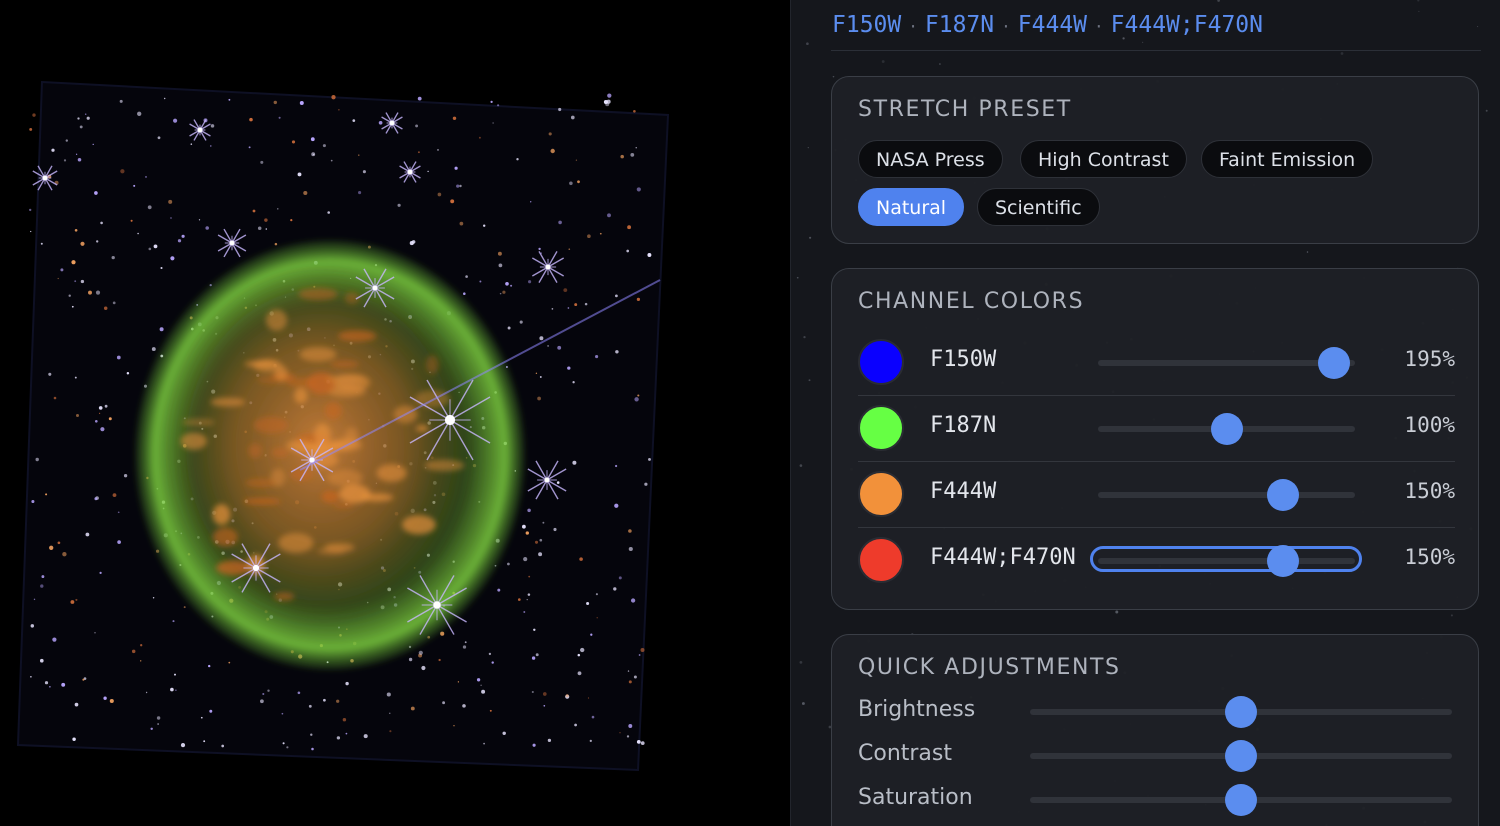  What do you see at coordinates (930, 159) in the screenshot?
I see `preset-nasa-press: NASA Press` at bounding box center [930, 159].